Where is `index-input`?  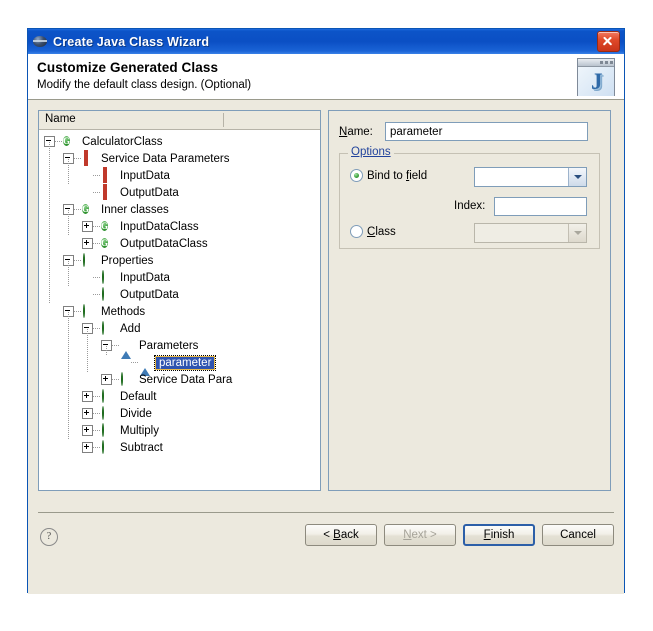 index-input is located at coordinates (540, 206).